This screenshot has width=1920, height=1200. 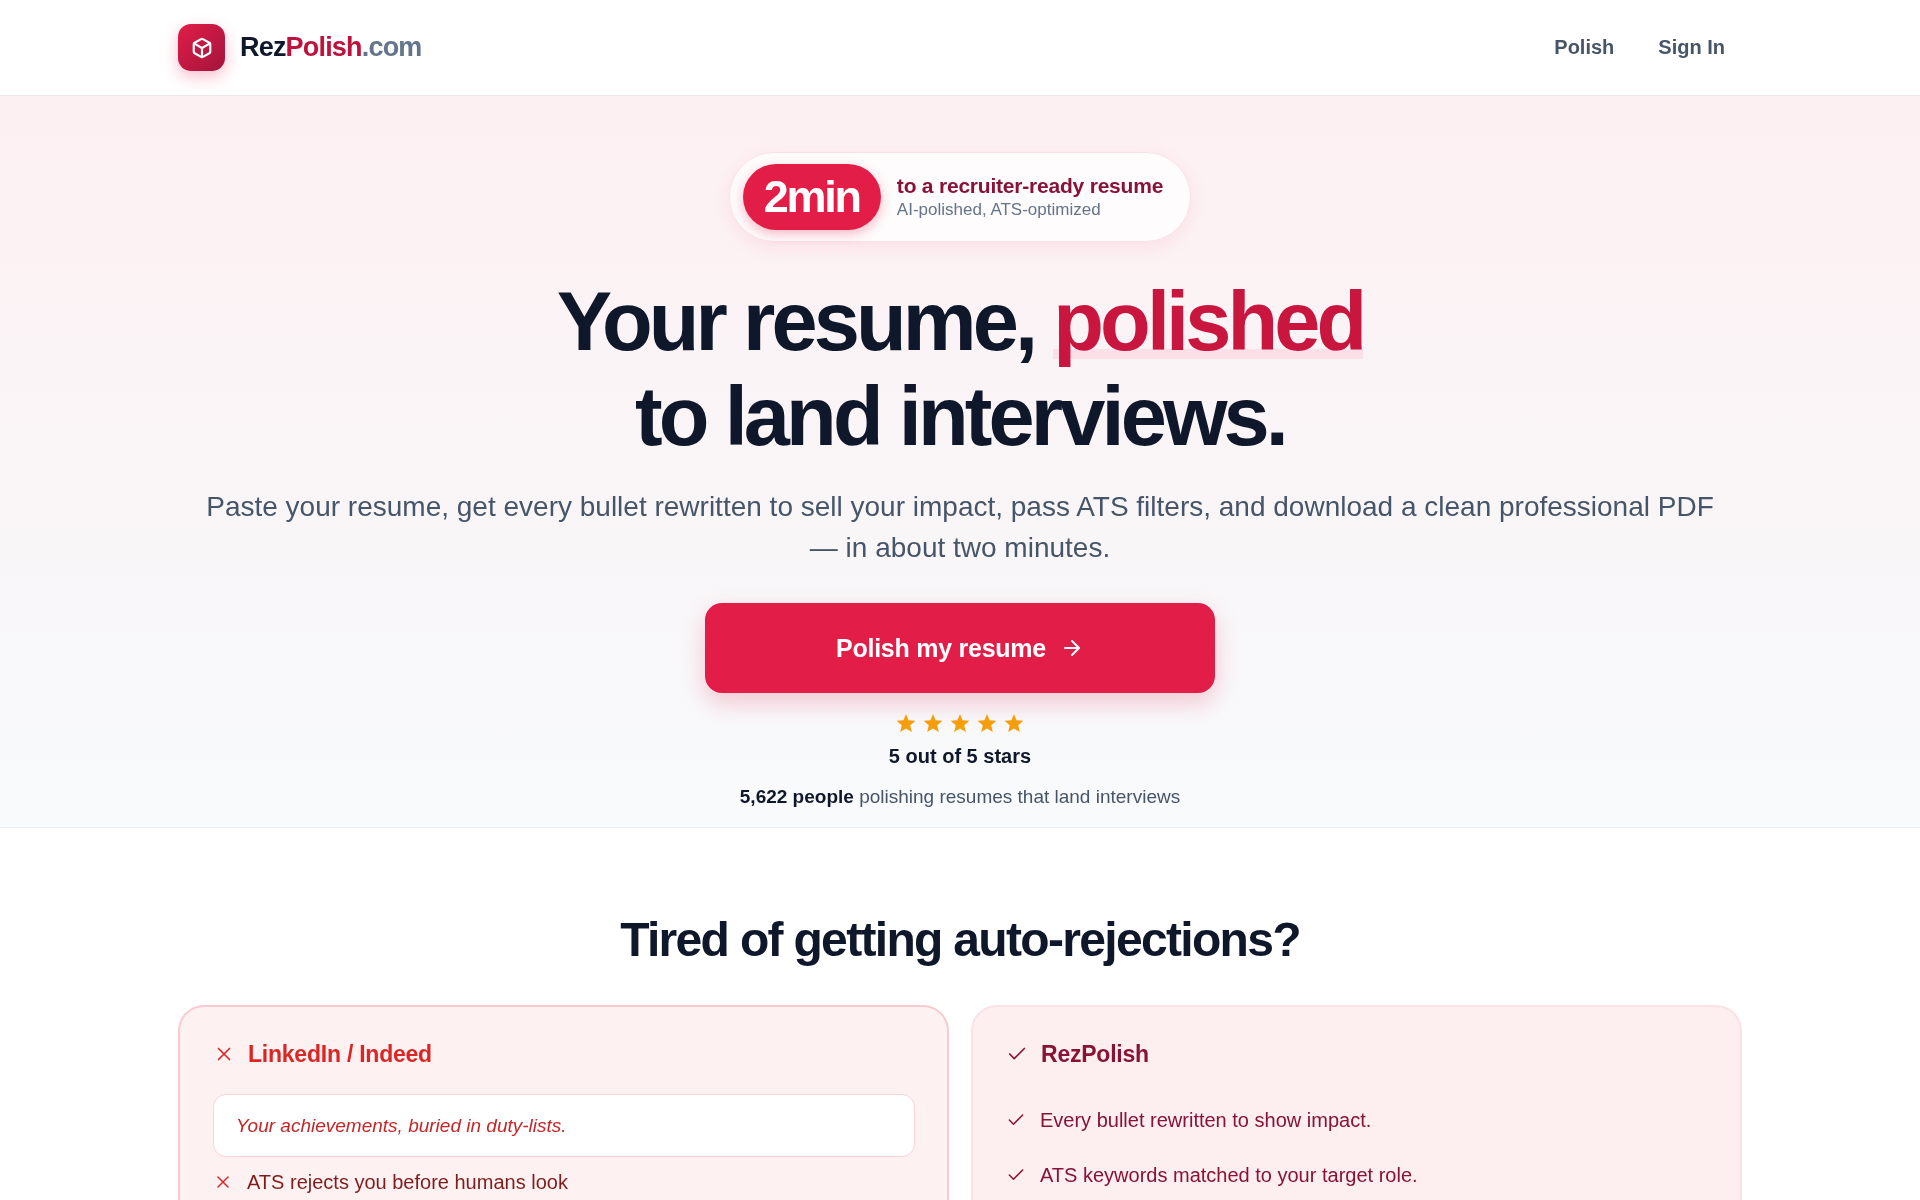 What do you see at coordinates (960, 756) in the screenshot?
I see `rating-label: 5 out of 5 stars` at bounding box center [960, 756].